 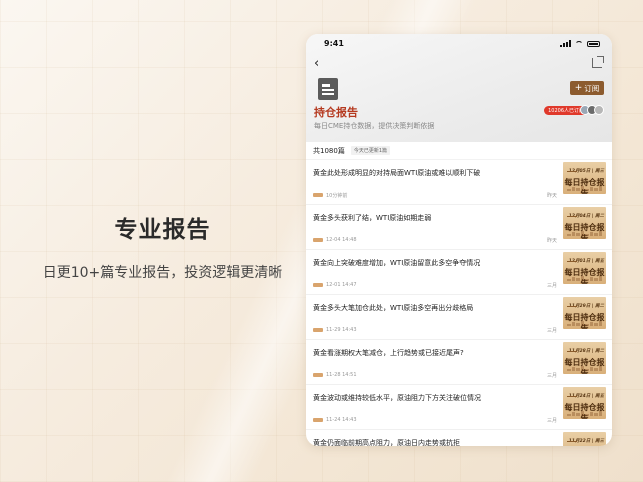 I want to click on thumbnail-date: 11月22日 | 周三, so click(x=583, y=441).